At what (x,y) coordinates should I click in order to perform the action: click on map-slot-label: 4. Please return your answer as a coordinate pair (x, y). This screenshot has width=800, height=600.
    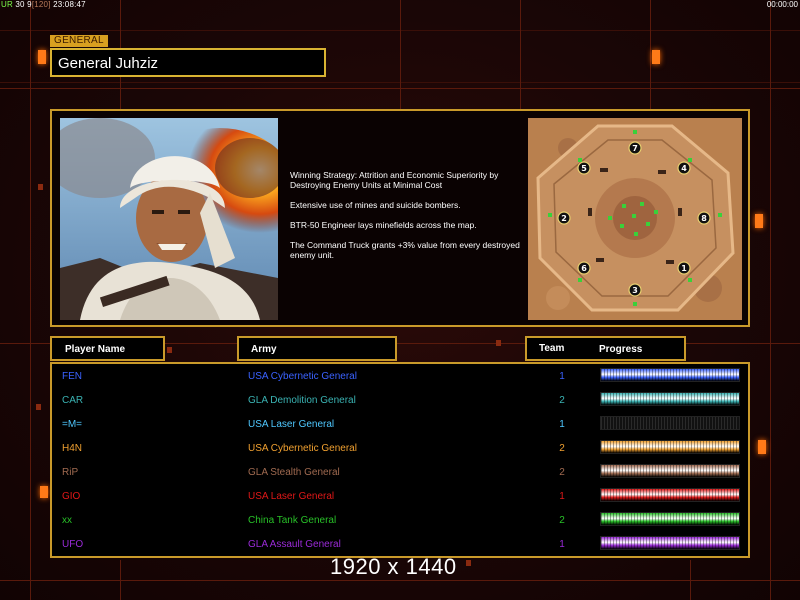
    Looking at the image, I should click on (684, 168).